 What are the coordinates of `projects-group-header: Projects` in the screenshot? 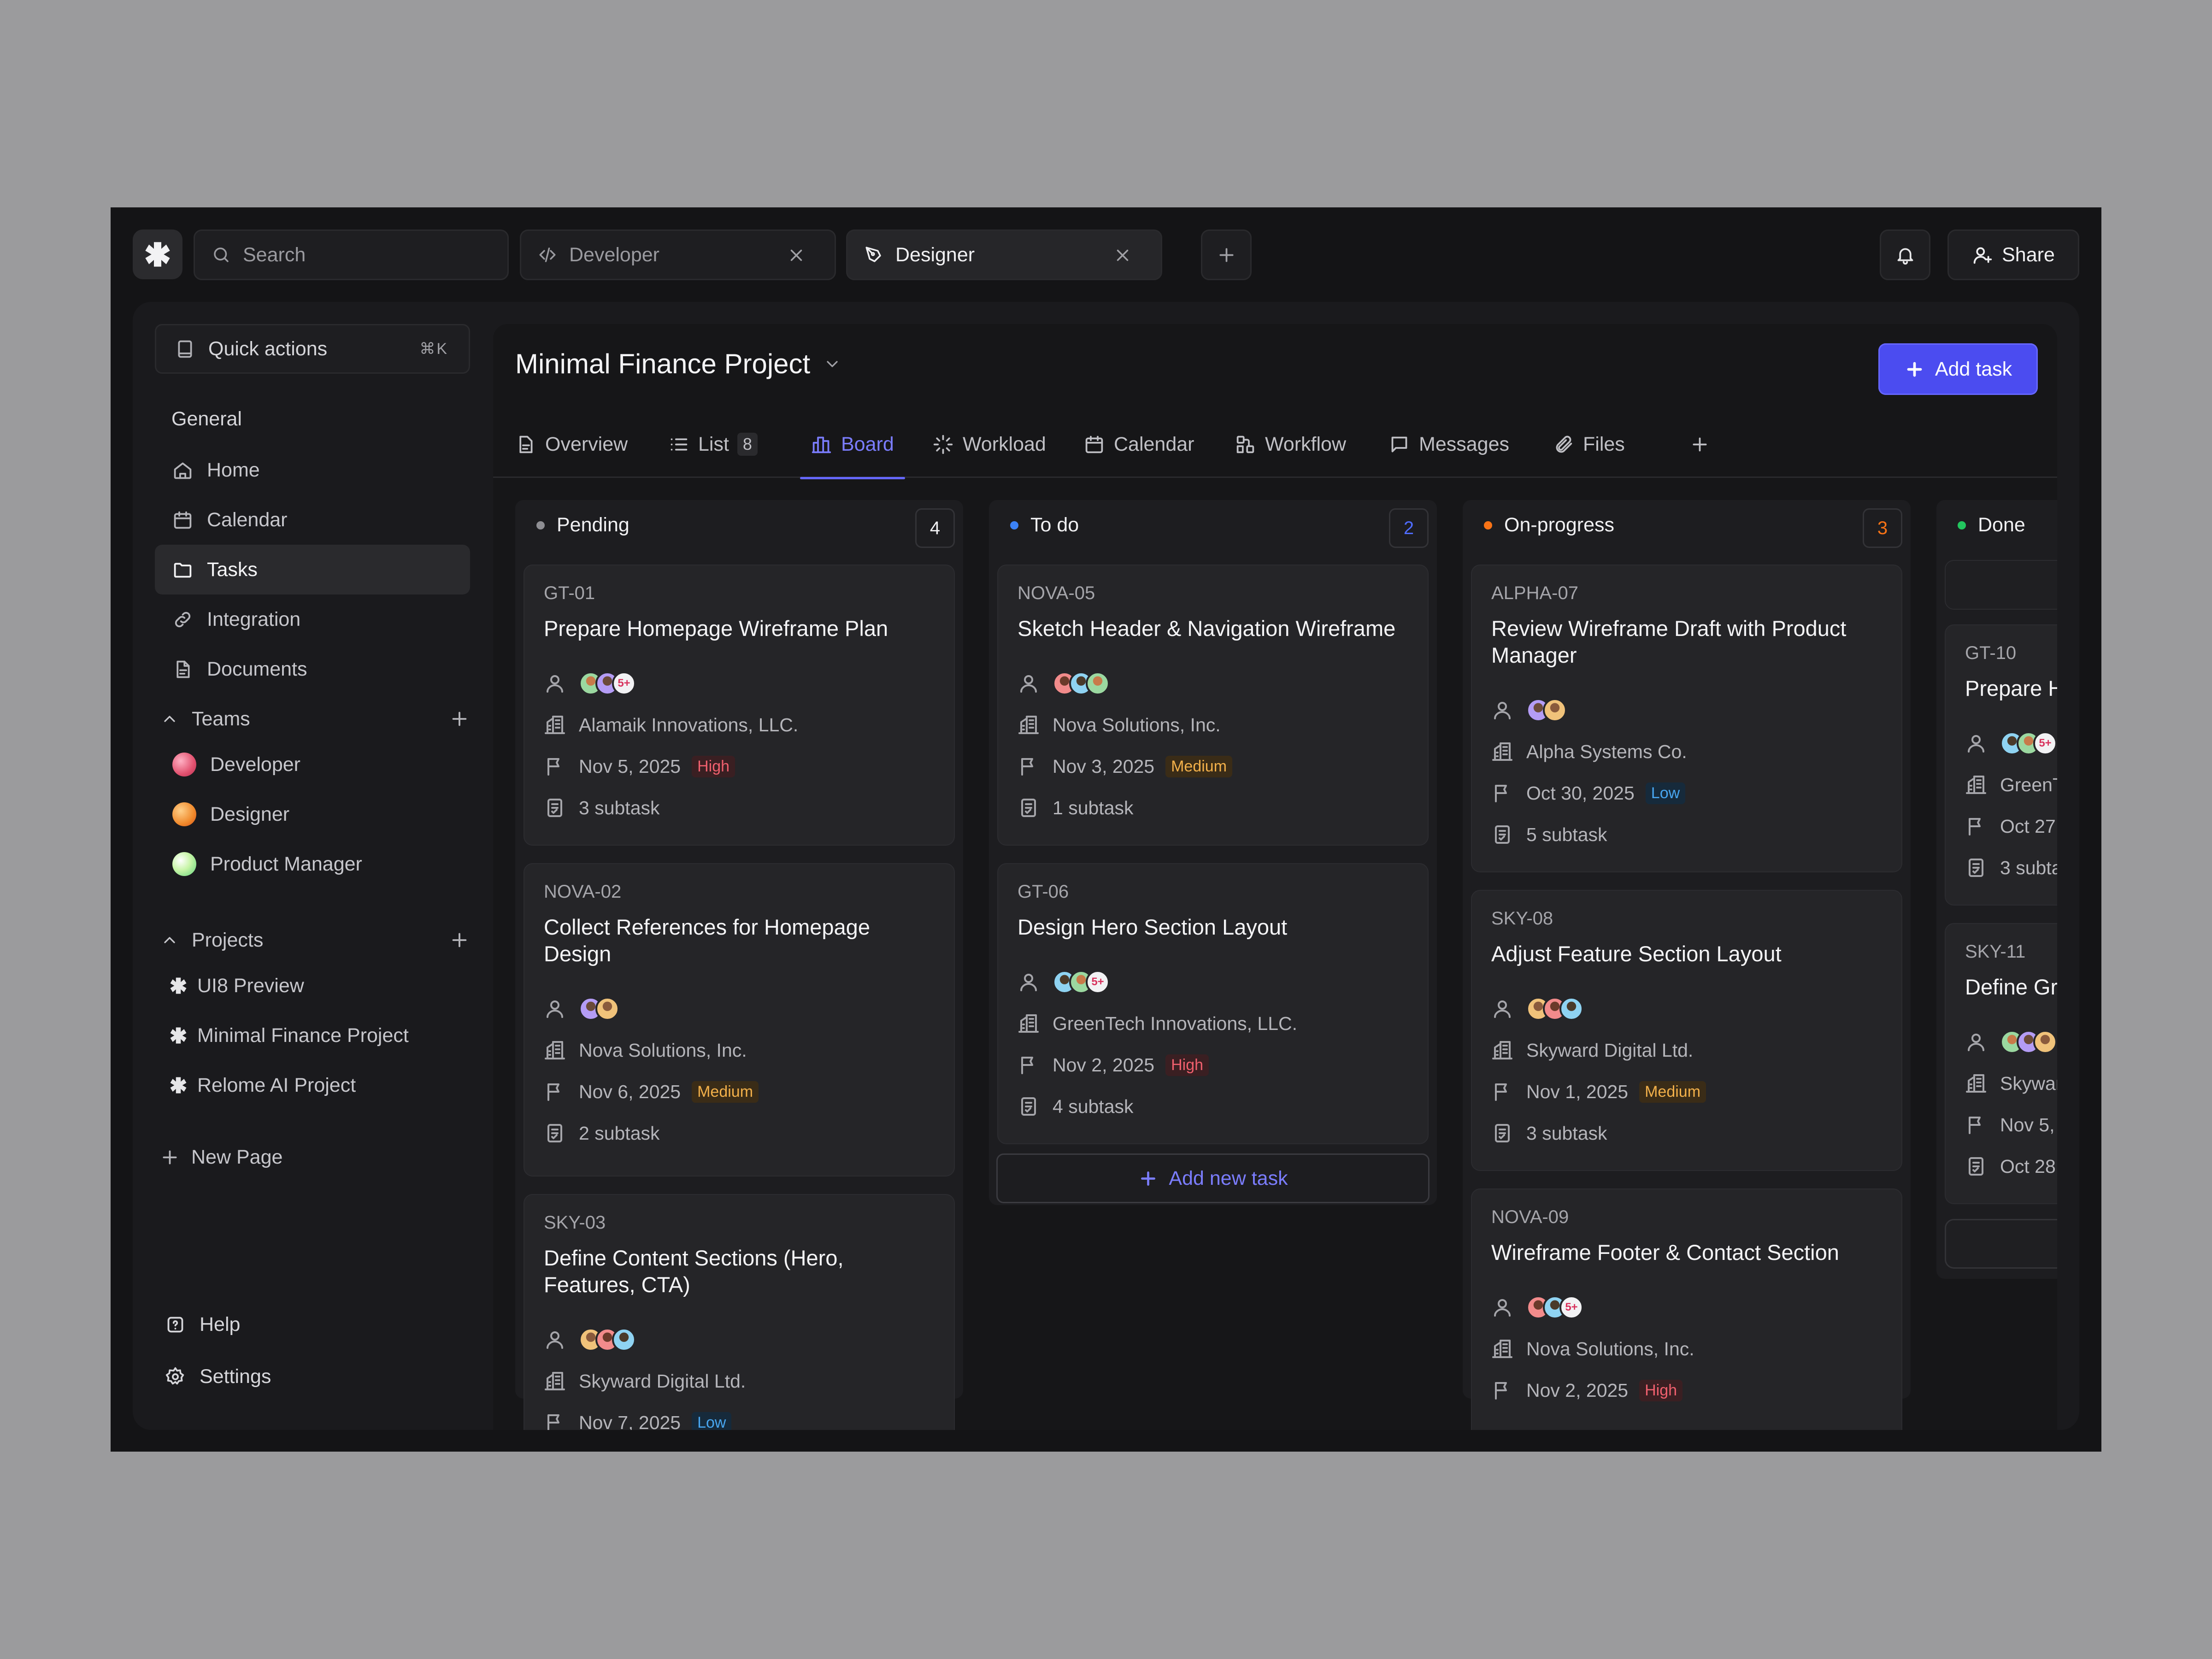 It's located at (312, 940).